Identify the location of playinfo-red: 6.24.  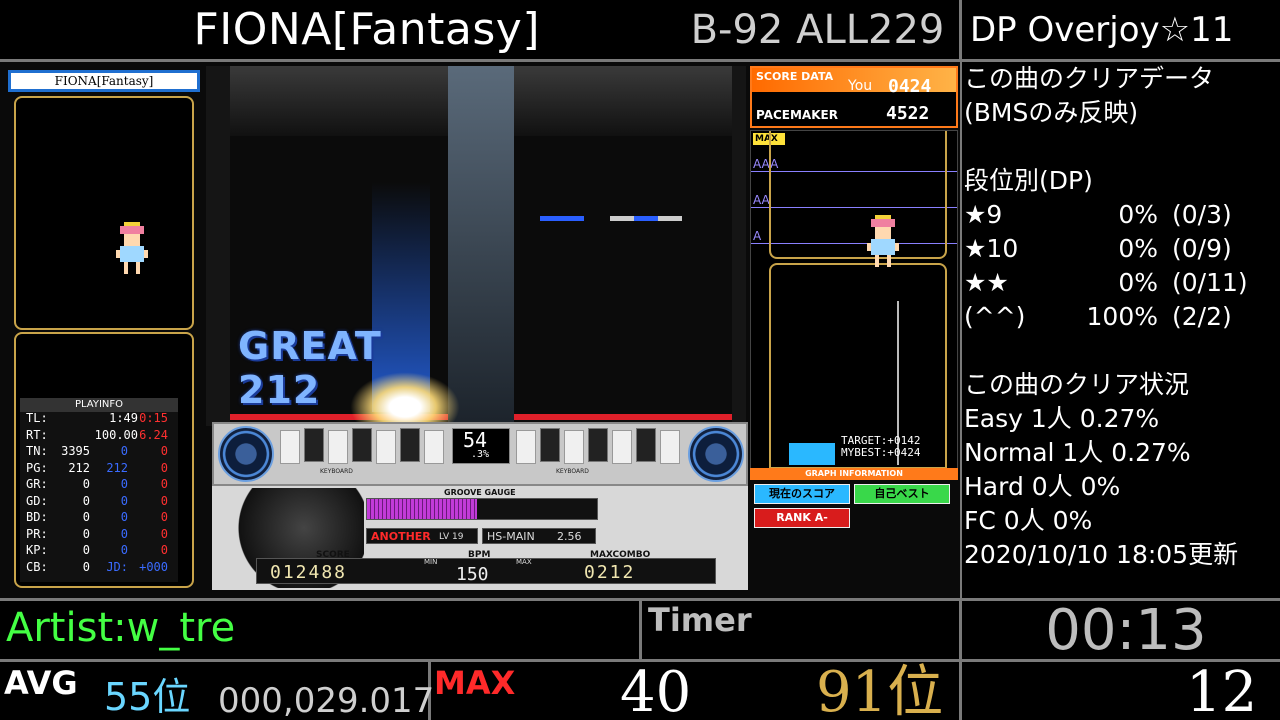
(153, 434).